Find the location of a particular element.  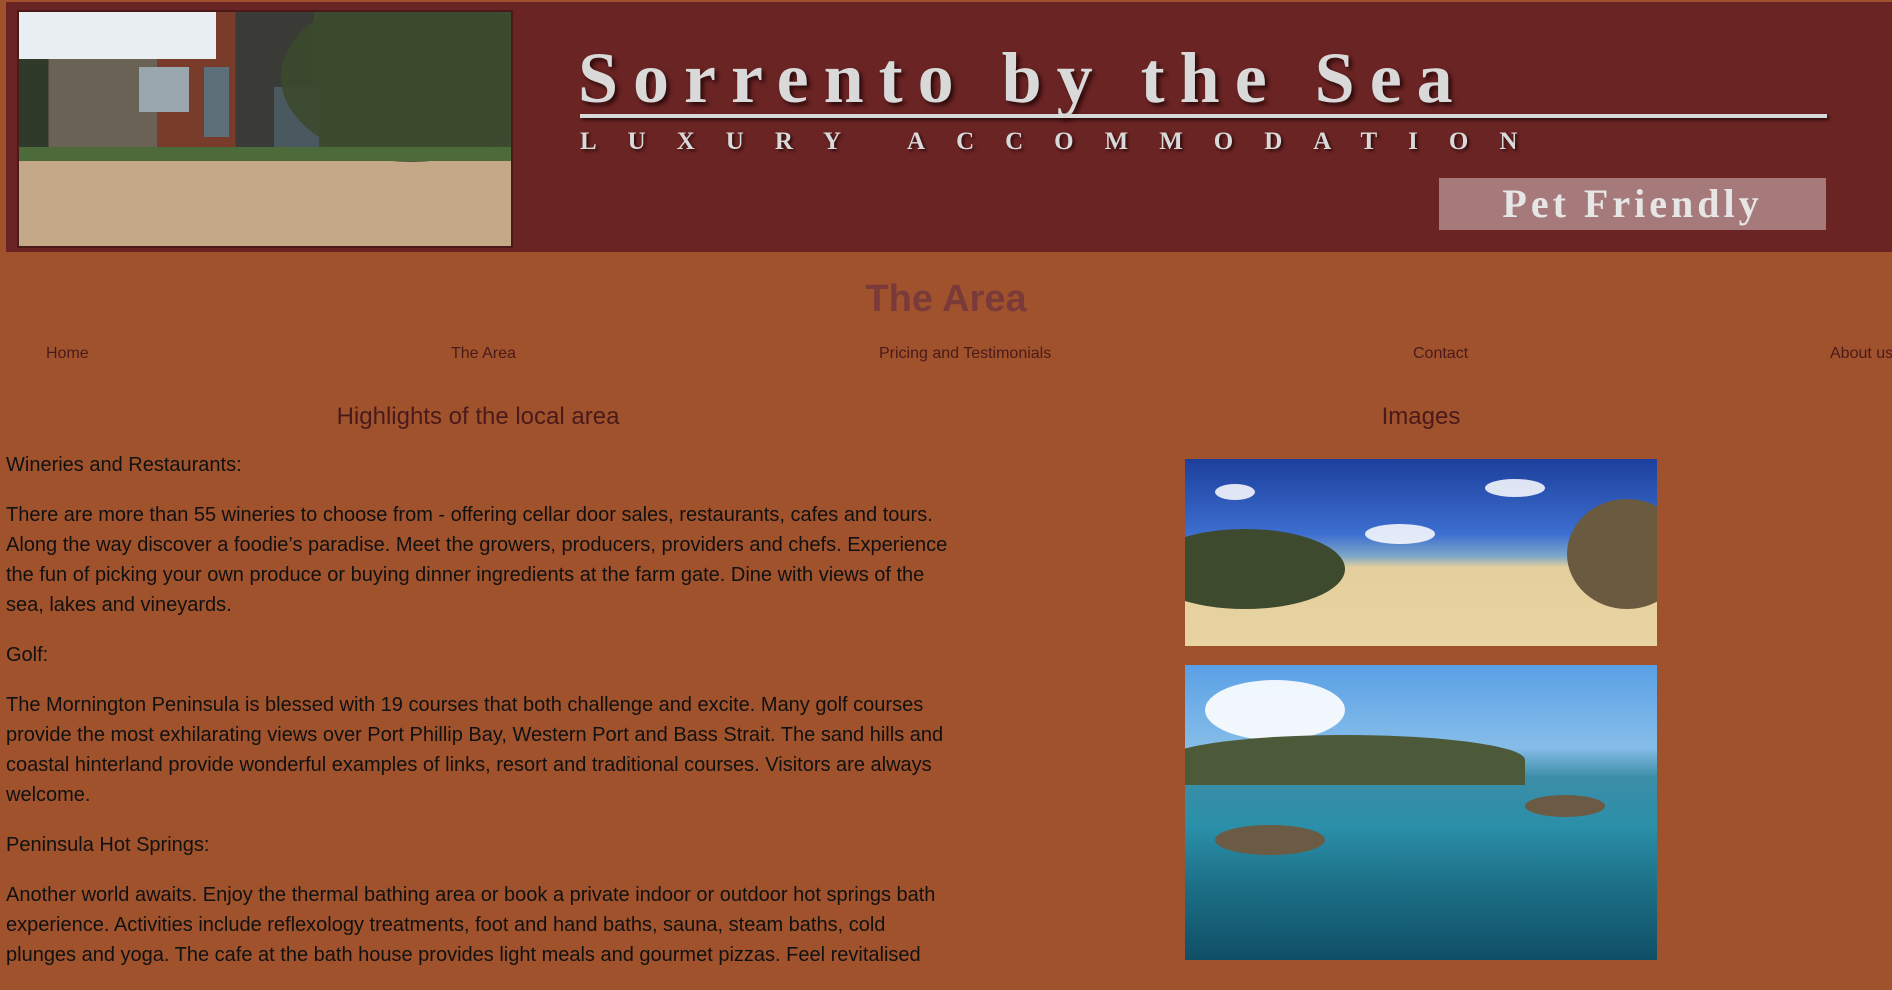

nav-the-area: The Area is located at coordinates (483, 354).